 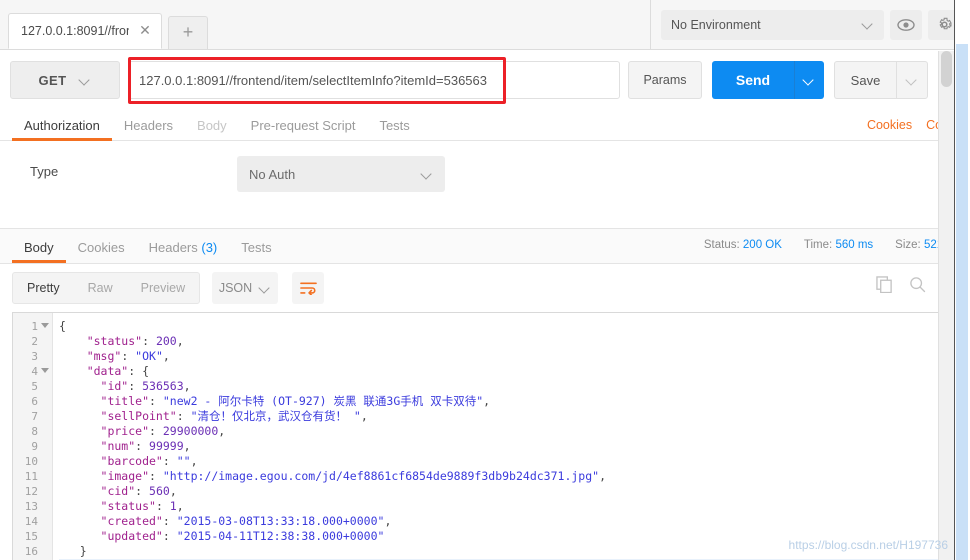 I want to click on response-tab-headers: Headers (3), so click(x=183, y=251).